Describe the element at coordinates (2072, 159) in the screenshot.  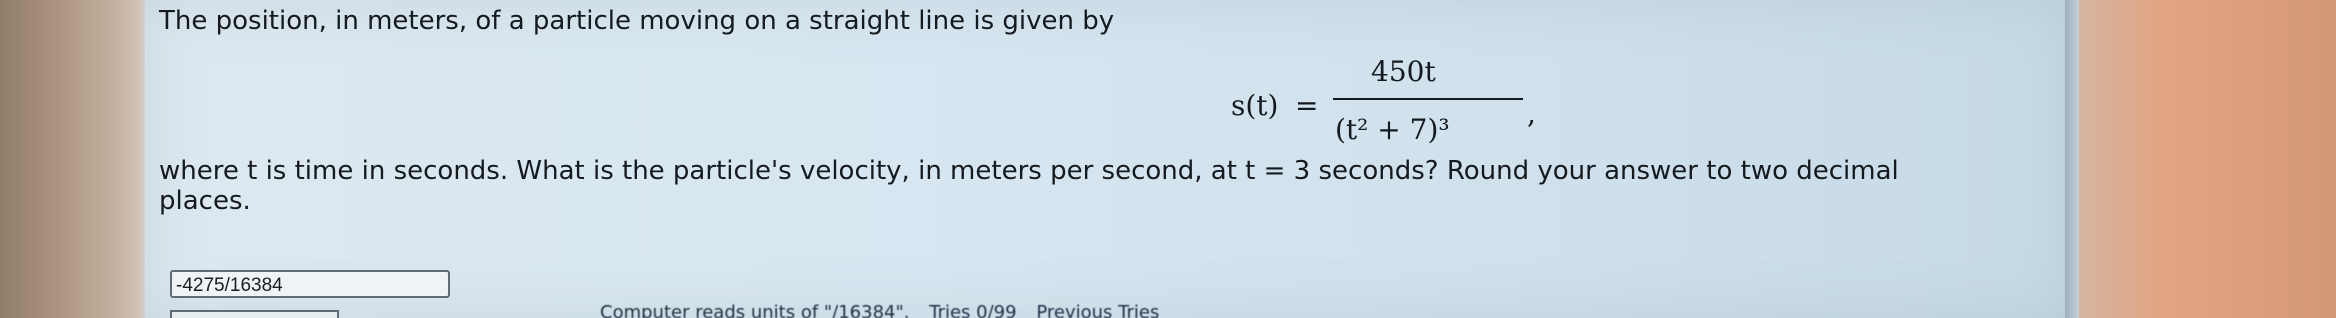
I see `monitor-bezel` at that location.